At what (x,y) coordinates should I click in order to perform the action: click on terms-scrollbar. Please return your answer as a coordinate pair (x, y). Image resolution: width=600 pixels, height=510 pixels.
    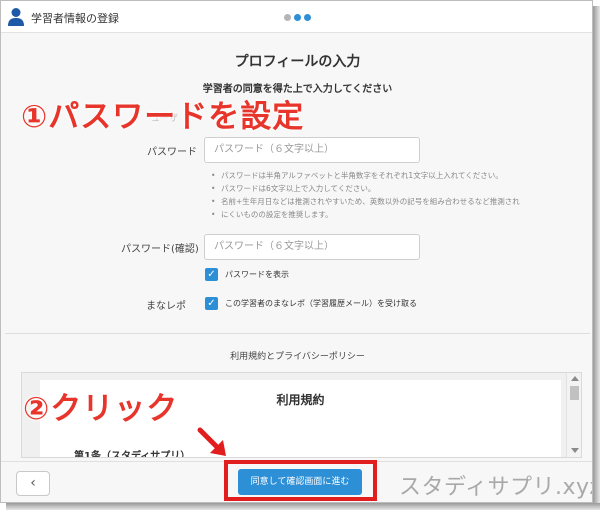
    Looking at the image, I should click on (573, 415).